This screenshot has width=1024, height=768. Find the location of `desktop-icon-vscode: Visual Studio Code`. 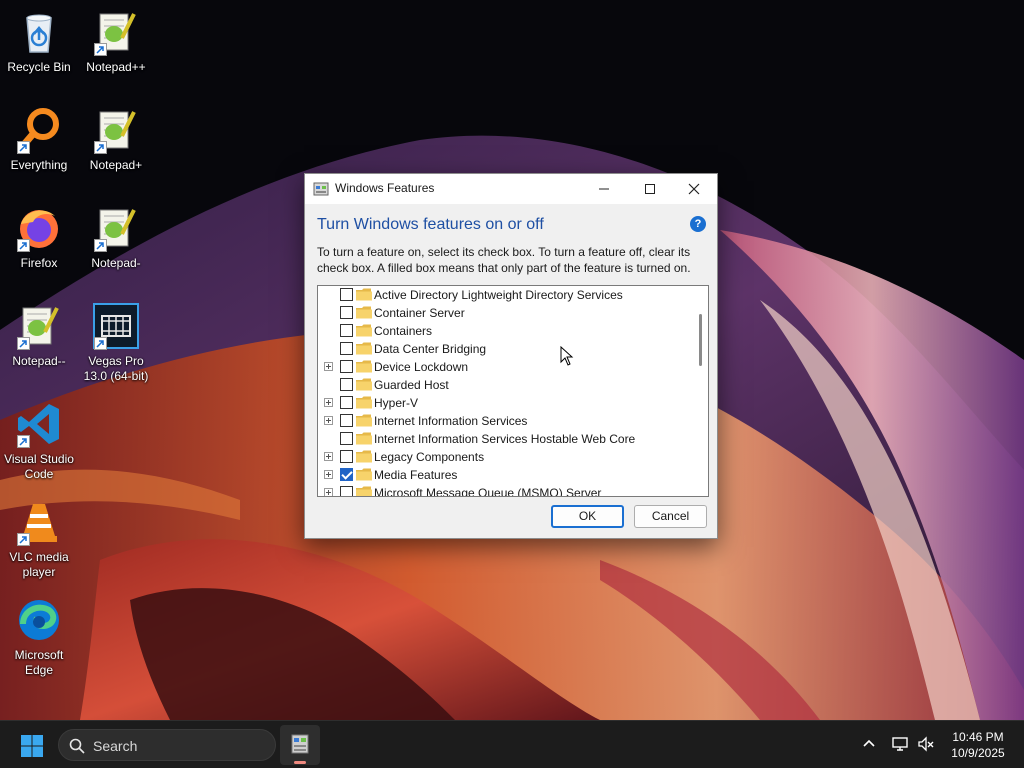

desktop-icon-vscode: Visual Studio Code is located at coordinates (39, 441).